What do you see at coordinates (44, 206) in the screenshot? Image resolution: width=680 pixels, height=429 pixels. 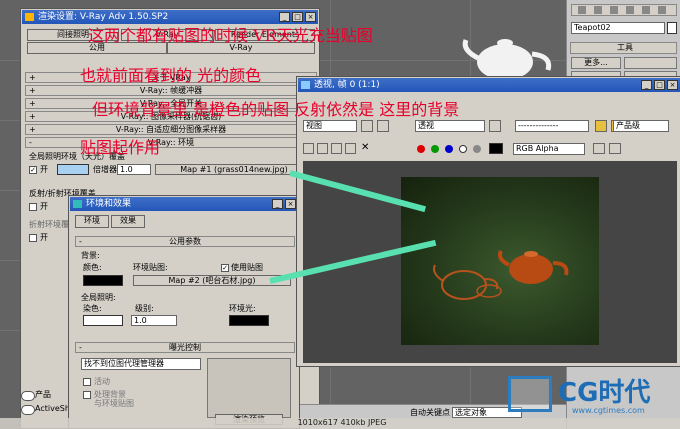 I see `refl-env-on-label: 开` at bounding box center [44, 206].